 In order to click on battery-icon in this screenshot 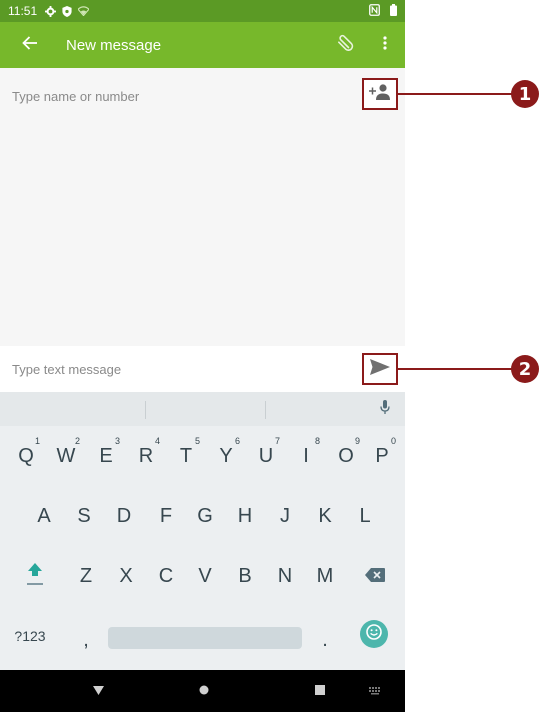, I will do `click(393, 11)`.